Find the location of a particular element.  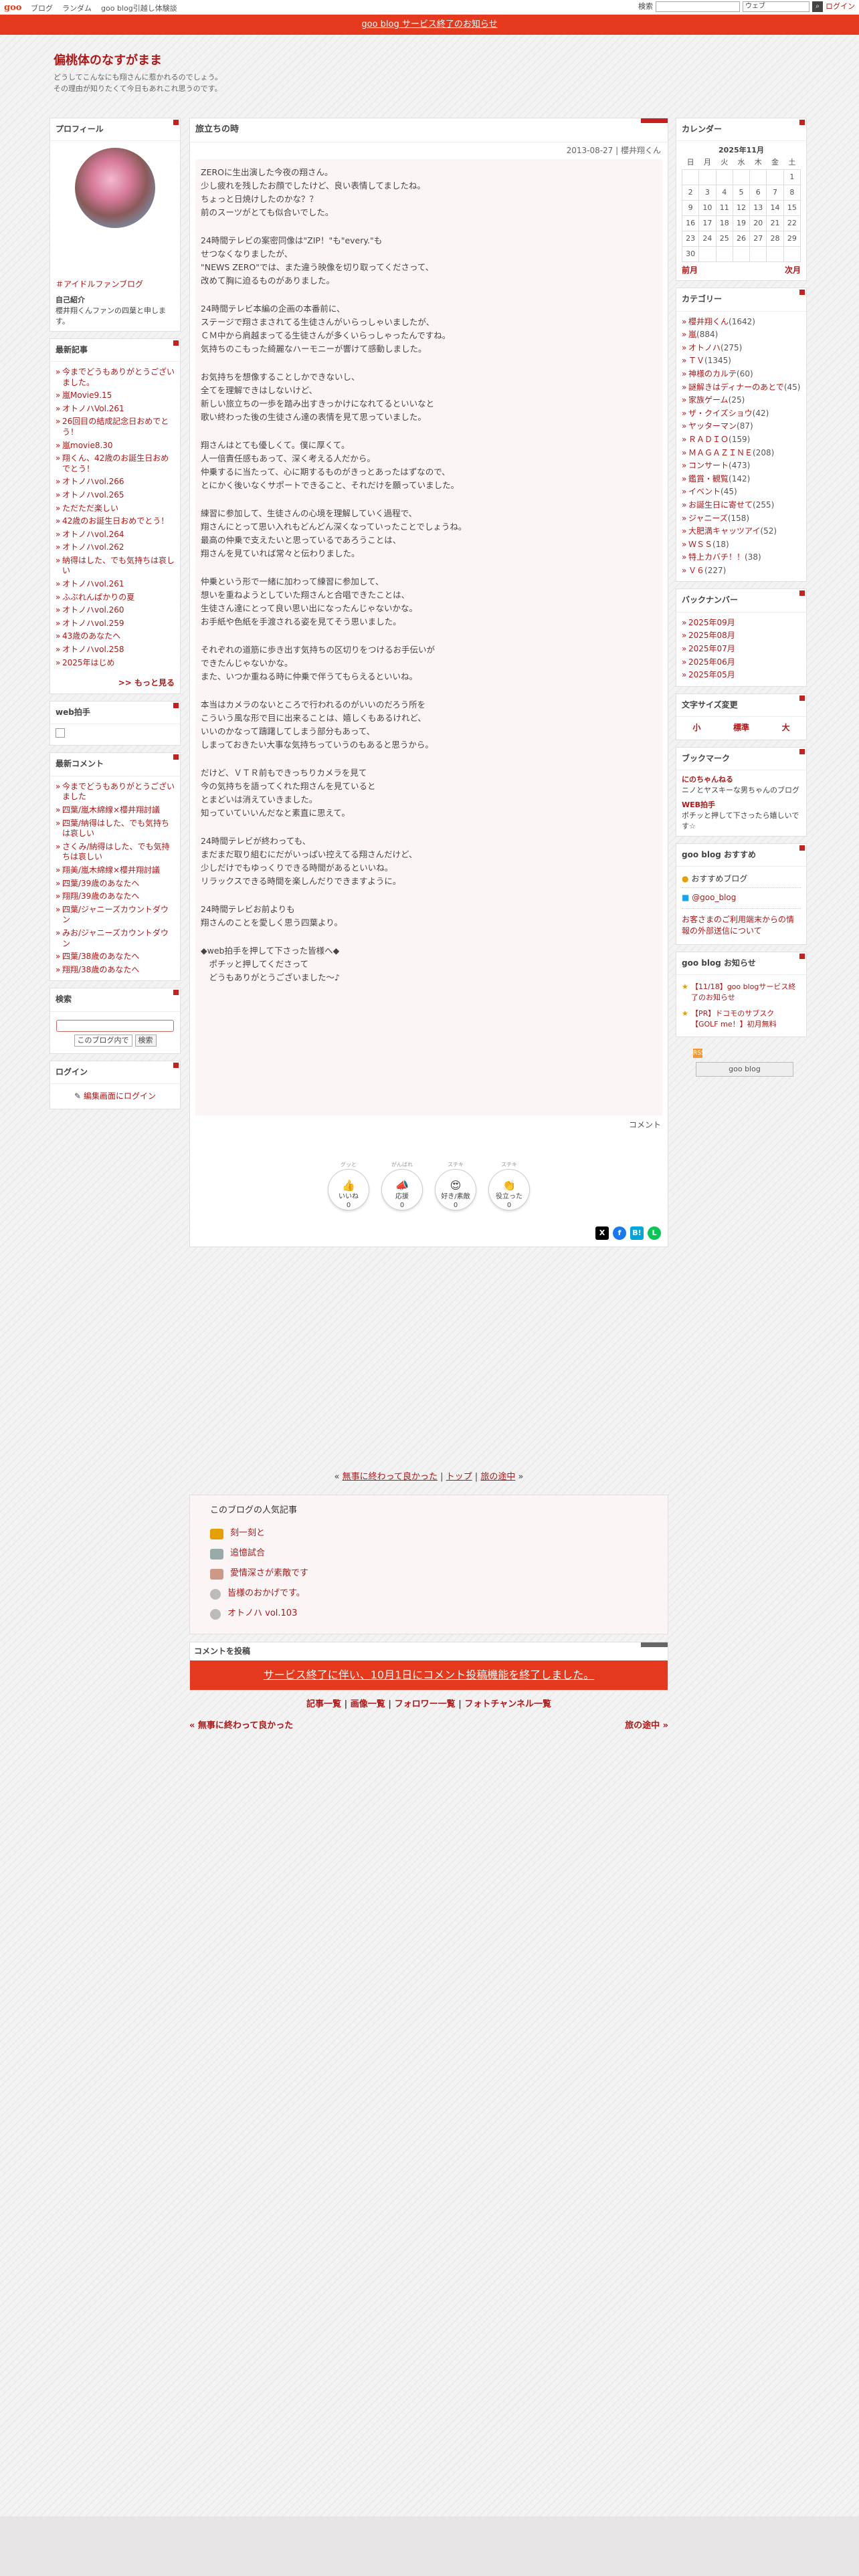

edit-login-link: 編集画面にログイン is located at coordinates (120, 1096).